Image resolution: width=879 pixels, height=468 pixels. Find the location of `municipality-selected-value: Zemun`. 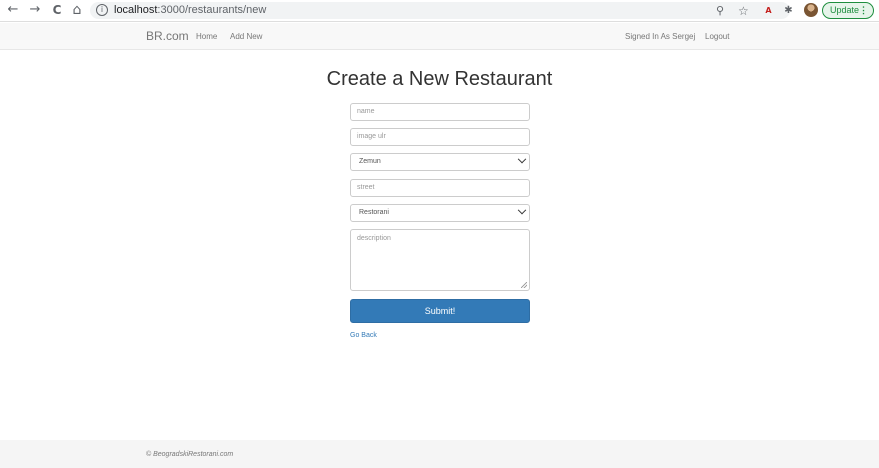

municipality-selected-value: Zemun is located at coordinates (370, 161).